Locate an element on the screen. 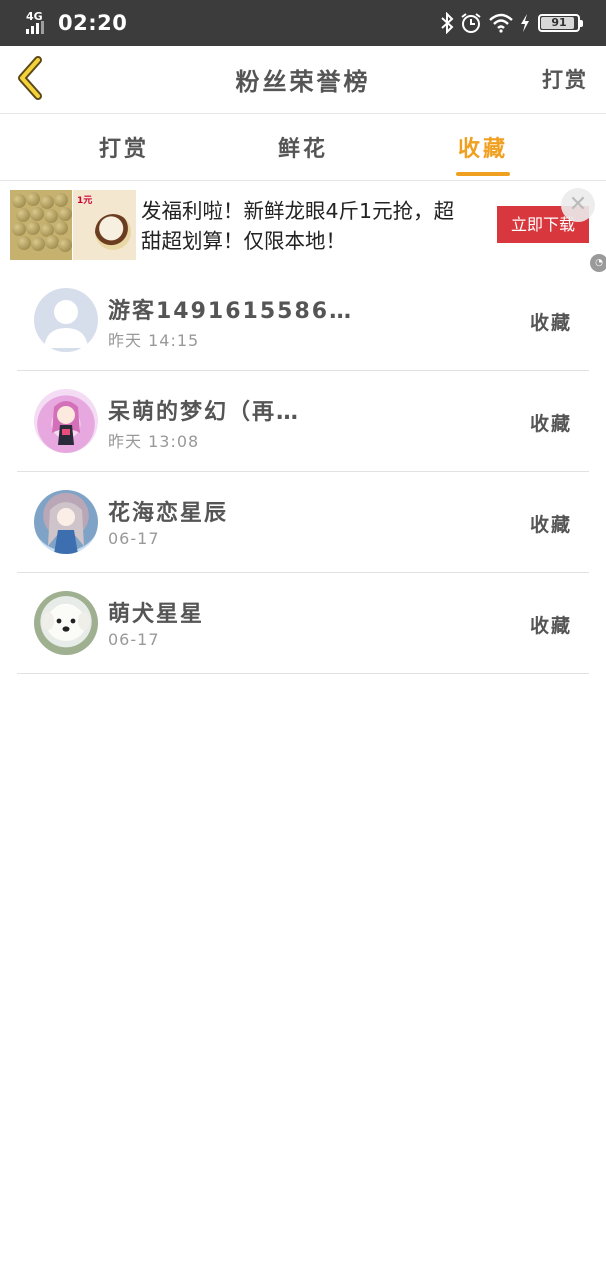  puppy-image is located at coordinates (66, 623).